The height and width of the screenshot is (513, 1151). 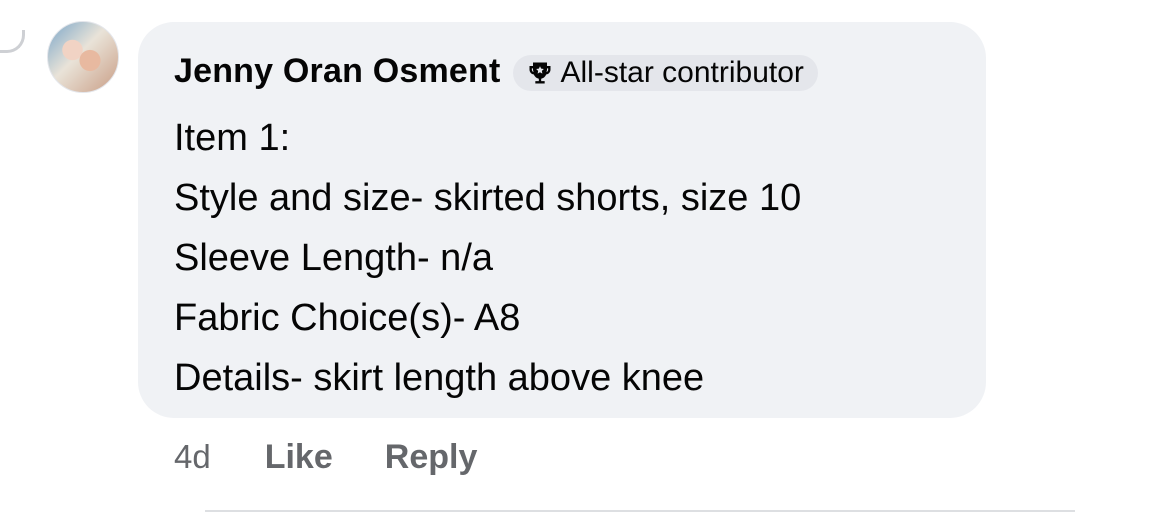 What do you see at coordinates (347, 318) in the screenshot?
I see `comment-line: Fabric Choice(s)- A8` at bounding box center [347, 318].